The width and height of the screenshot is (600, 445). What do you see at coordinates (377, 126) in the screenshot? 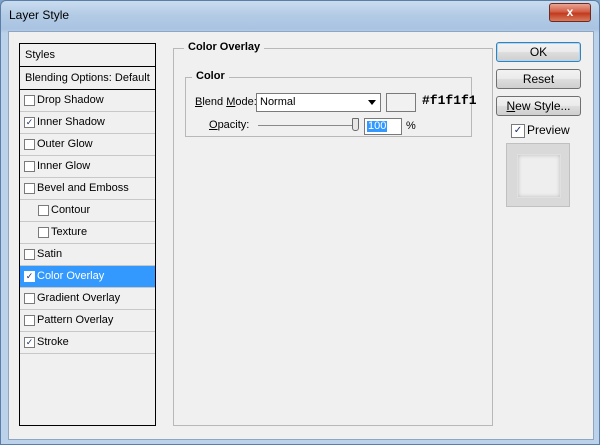
I see `opacity-value: 100` at bounding box center [377, 126].